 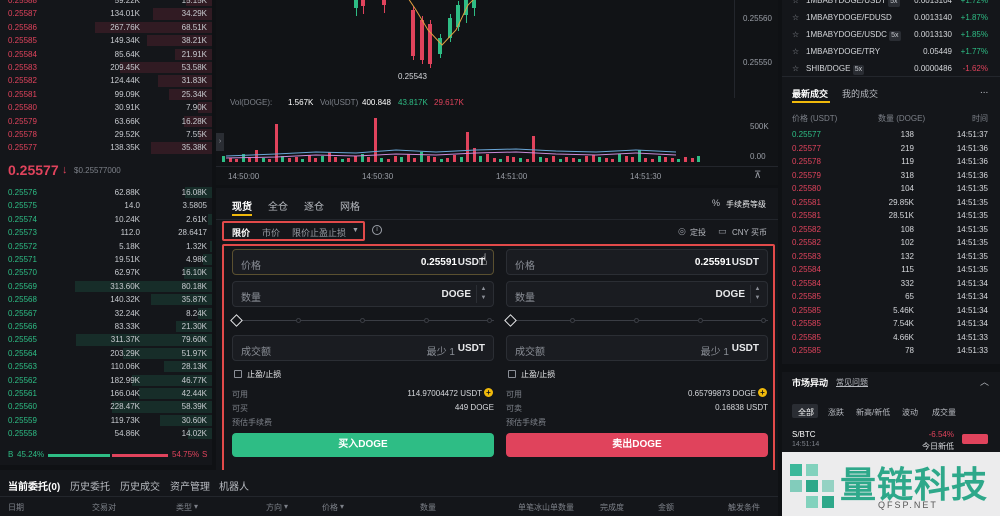 I want to click on buy-tpsl-checkbox, so click(x=238, y=374).